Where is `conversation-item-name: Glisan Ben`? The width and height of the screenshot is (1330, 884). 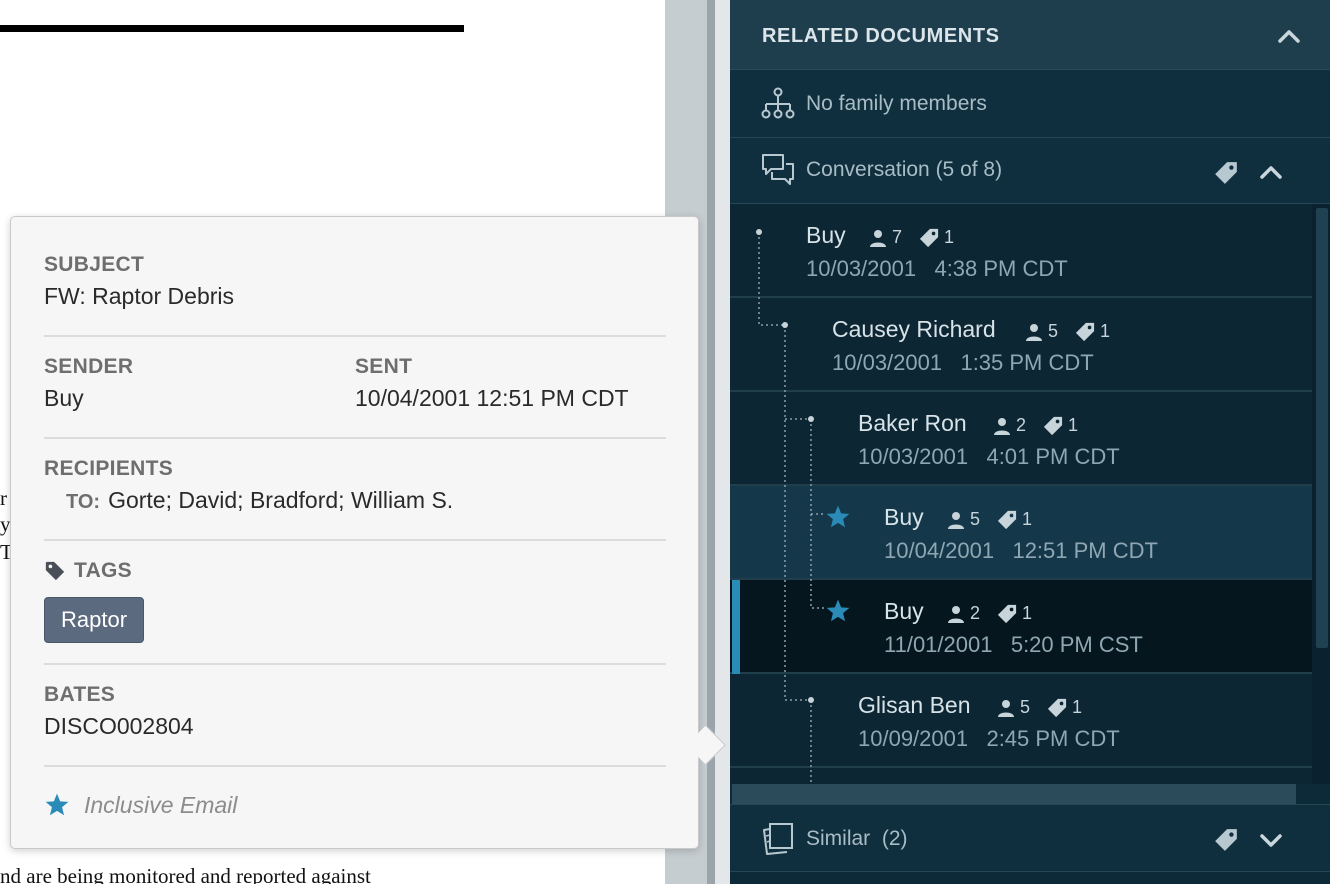
conversation-item-name: Glisan Ben is located at coordinates (914, 705).